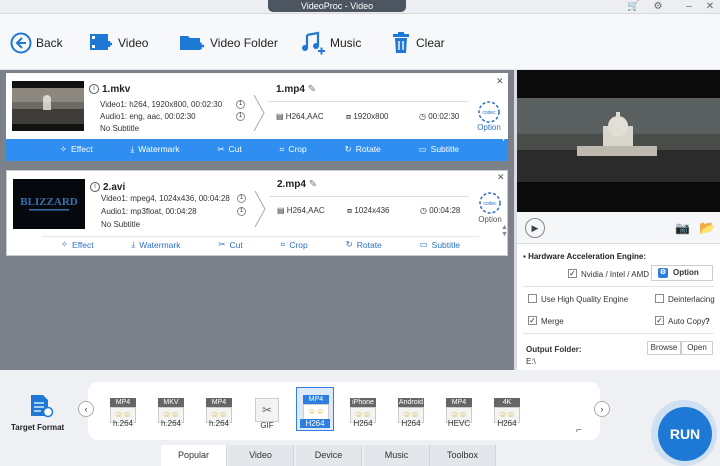 The height and width of the screenshot is (466, 720). I want to click on high-quality-checkbox, so click(532, 298).